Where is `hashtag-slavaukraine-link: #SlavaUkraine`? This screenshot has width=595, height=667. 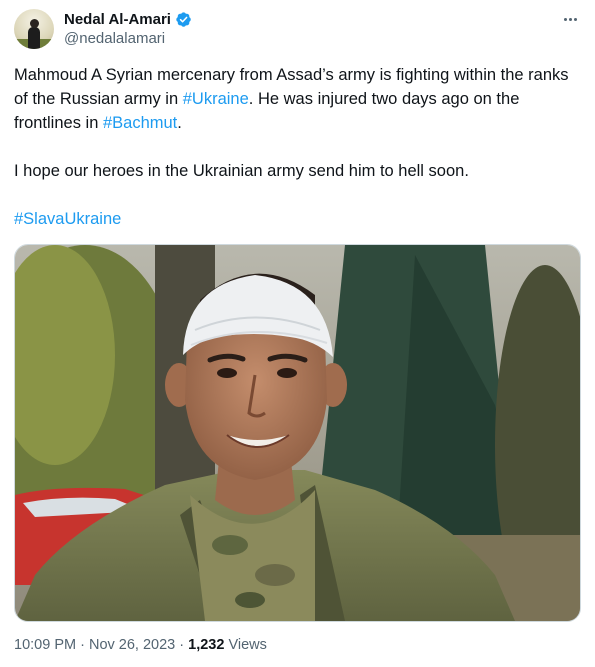 hashtag-slavaukraine-link: #SlavaUkraine is located at coordinates (67, 219).